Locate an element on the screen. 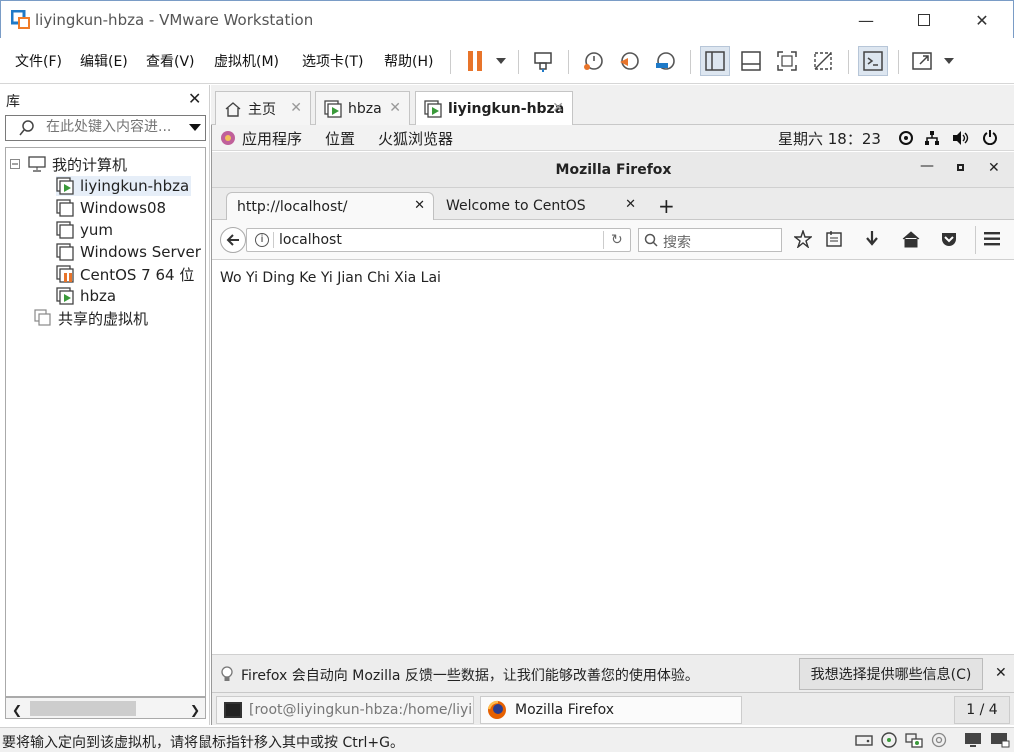  tree-item-vm: liyingkun-hbza is located at coordinates (123, 186).